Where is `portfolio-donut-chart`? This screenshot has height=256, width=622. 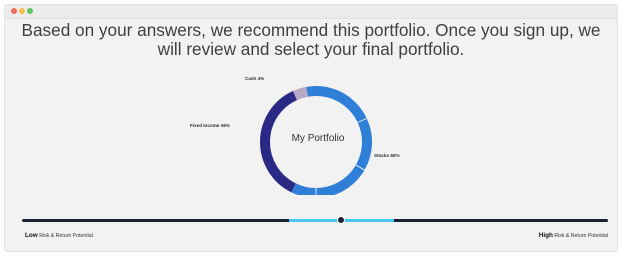
portfolio-donut-chart is located at coordinates (316, 140).